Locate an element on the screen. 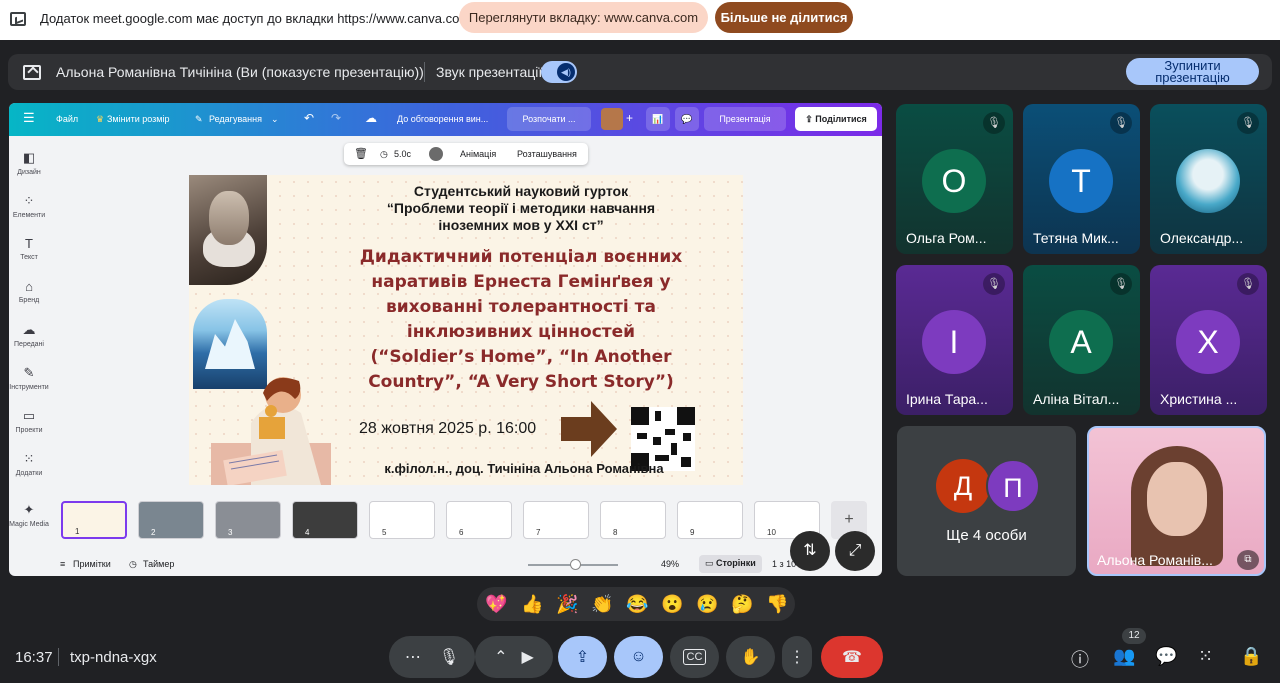  thumbnail-slide: 8 is located at coordinates (633, 520).